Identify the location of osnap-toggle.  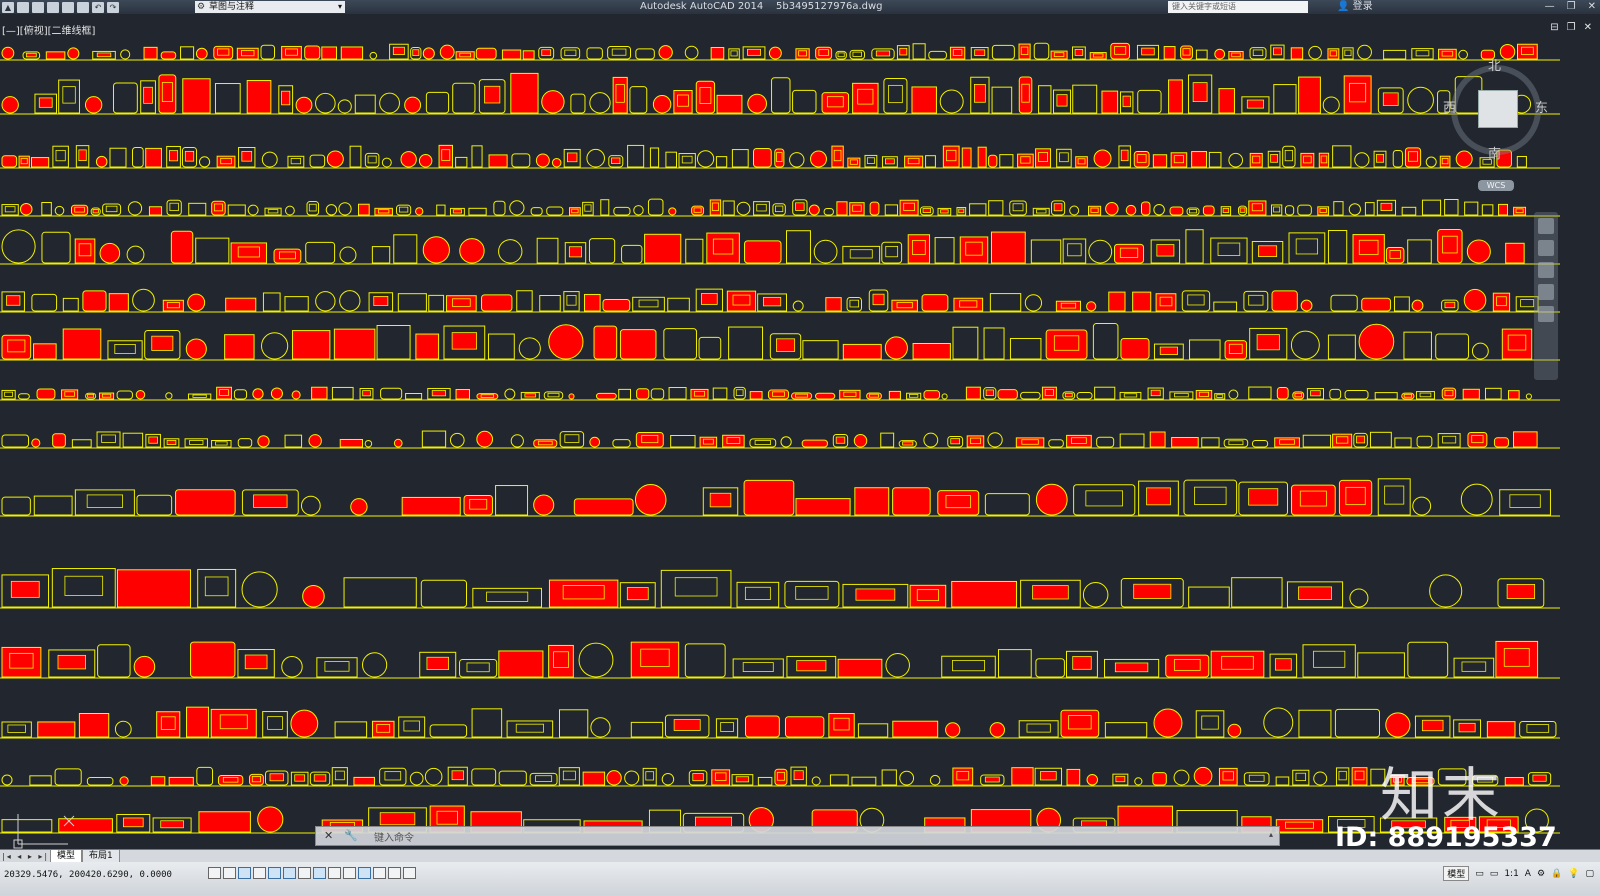
(289, 873).